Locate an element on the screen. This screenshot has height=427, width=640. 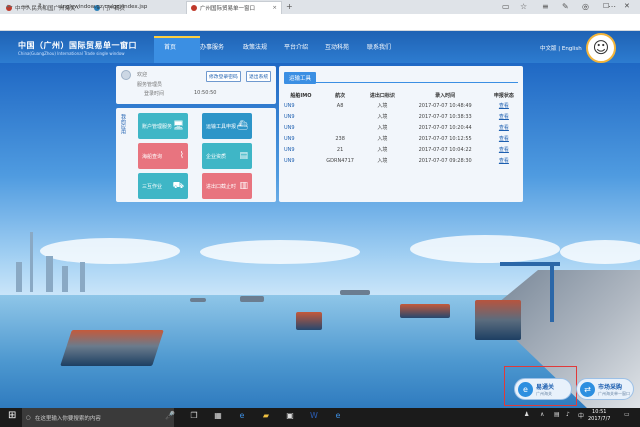
tab-underline is located at coordinates (401, 82).